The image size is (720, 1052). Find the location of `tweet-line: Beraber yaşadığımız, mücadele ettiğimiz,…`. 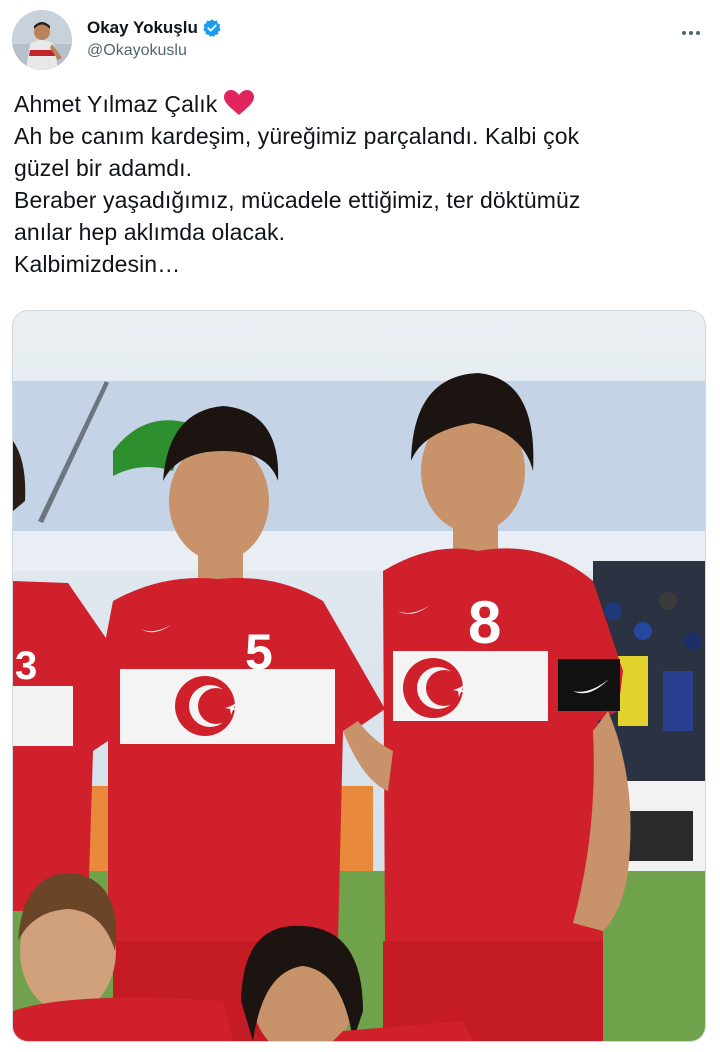

tweet-line: Beraber yaşadığımız, mücadele ettiğimiz,… is located at coordinates (297, 200).